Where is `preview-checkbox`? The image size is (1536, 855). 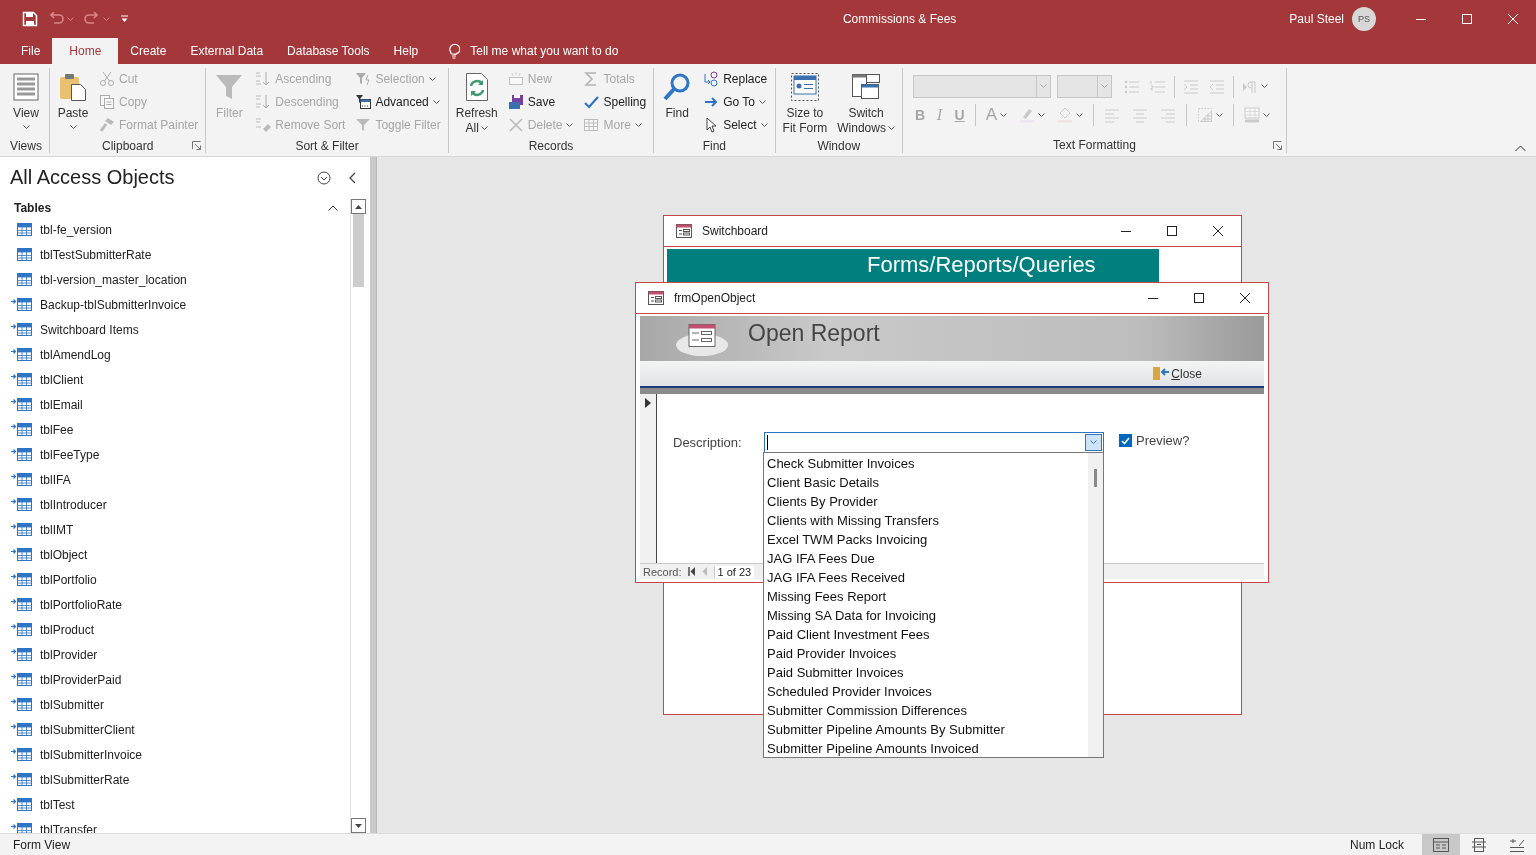
preview-checkbox is located at coordinates (1125, 440).